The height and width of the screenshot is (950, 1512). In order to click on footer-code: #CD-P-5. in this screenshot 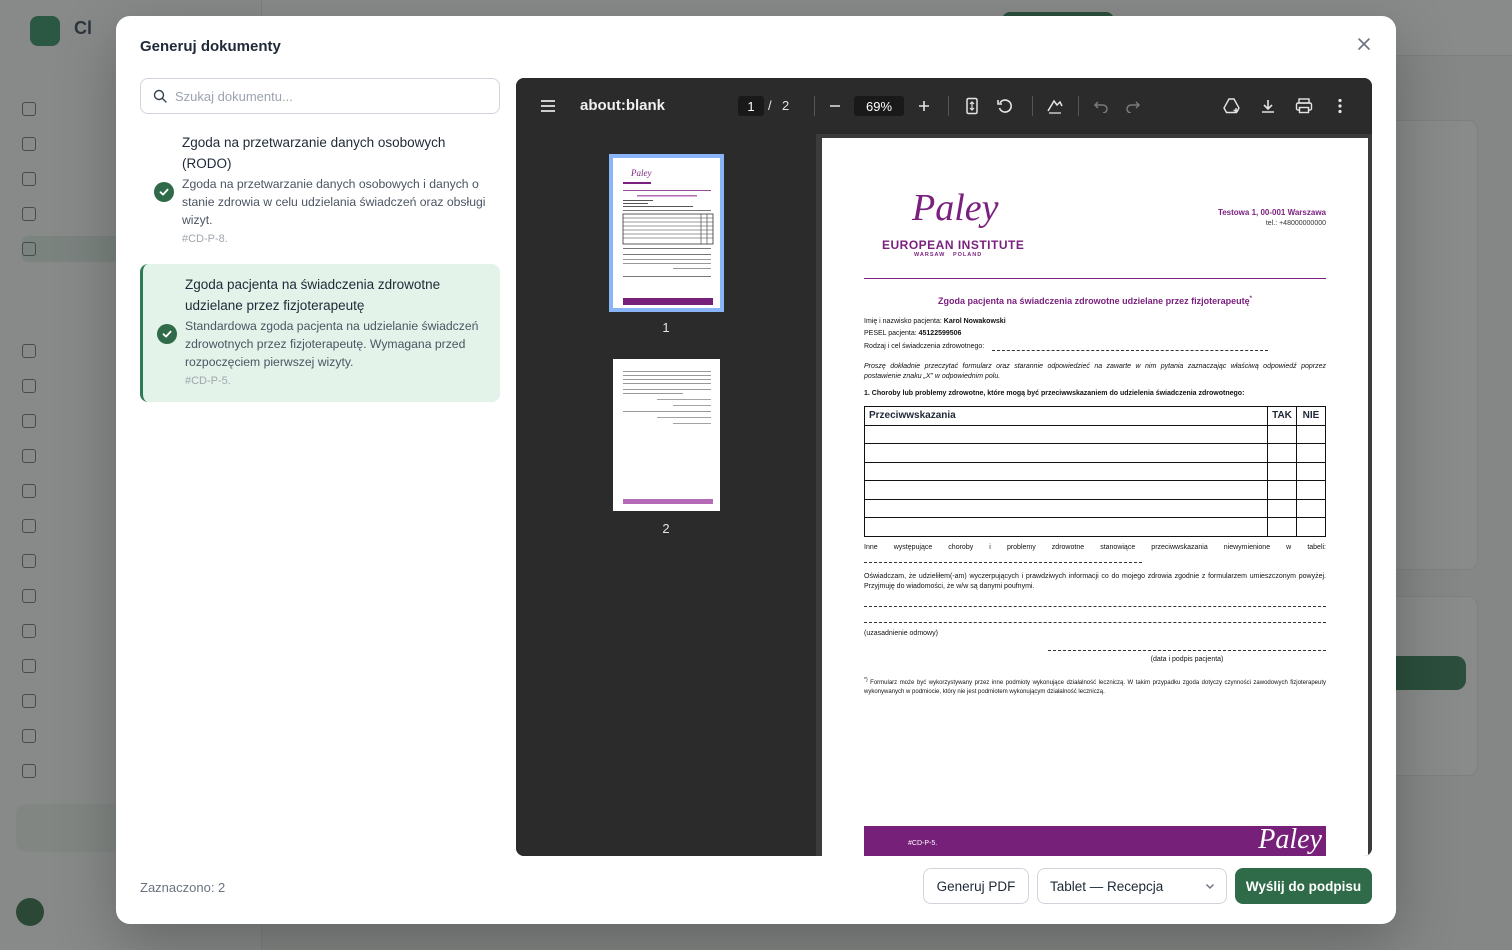, I will do `click(923, 843)`.